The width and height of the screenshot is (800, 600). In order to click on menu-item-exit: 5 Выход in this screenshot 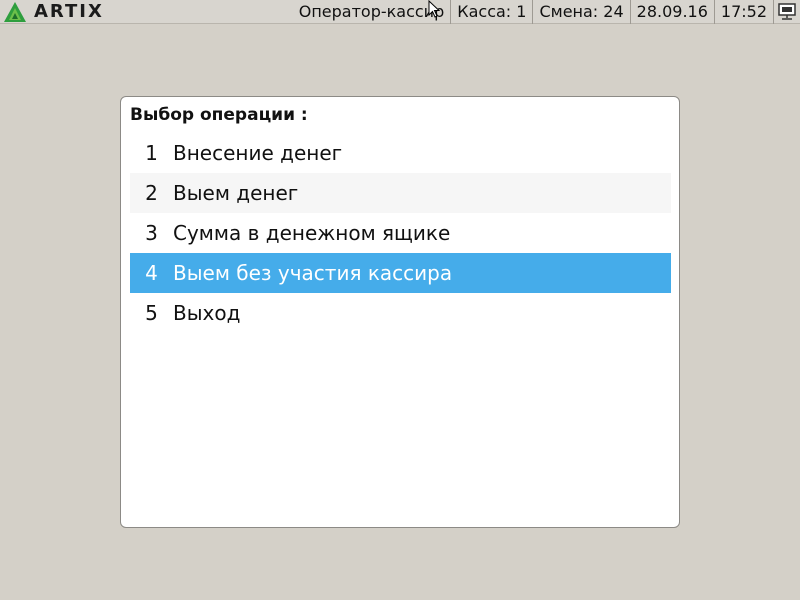, I will do `click(400, 313)`.